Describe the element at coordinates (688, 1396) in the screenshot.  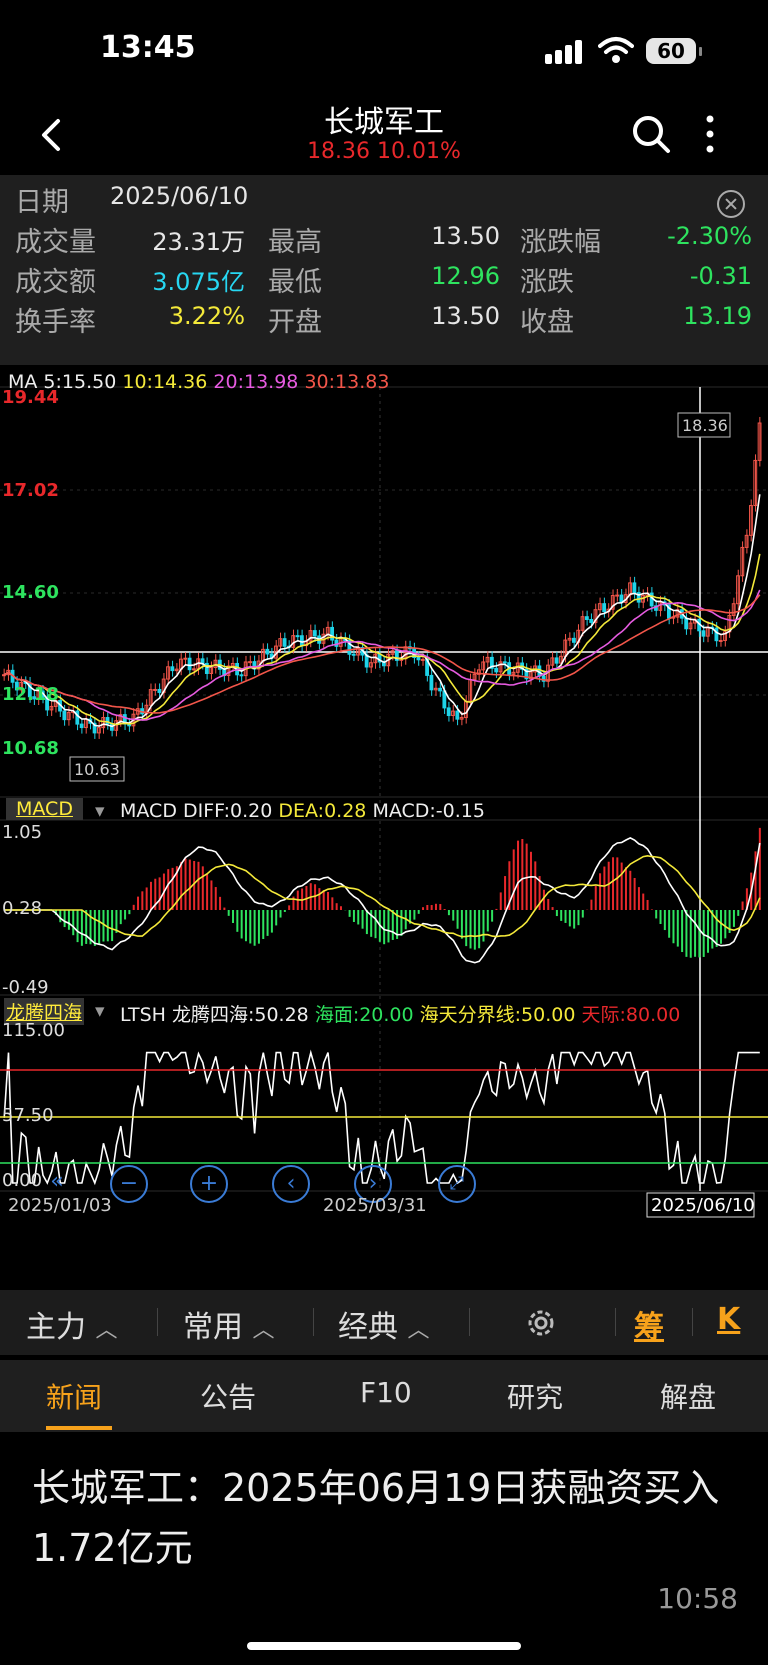
I see `tab-analysis: 解盘` at that location.